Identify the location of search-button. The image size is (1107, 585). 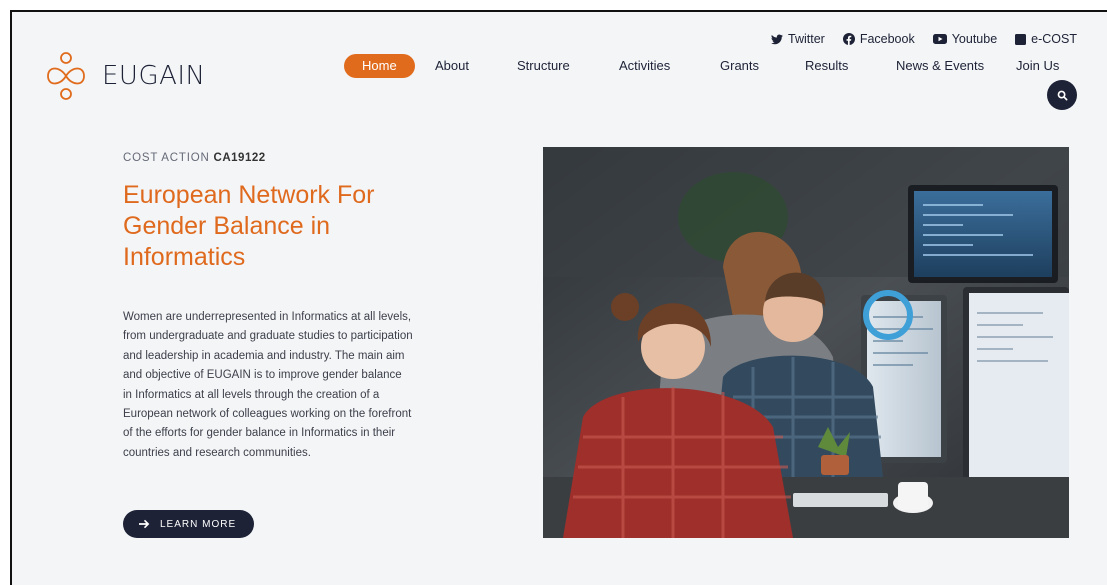
(1062, 95).